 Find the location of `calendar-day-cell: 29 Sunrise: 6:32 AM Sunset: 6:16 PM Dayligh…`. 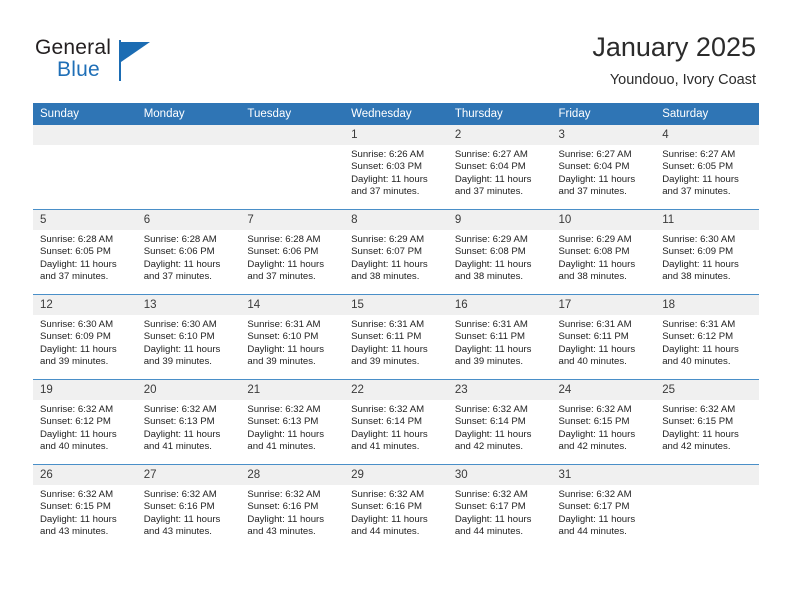

calendar-day-cell: 29 Sunrise: 6:32 AM Sunset: 6:16 PM Dayligh… is located at coordinates (396, 506).